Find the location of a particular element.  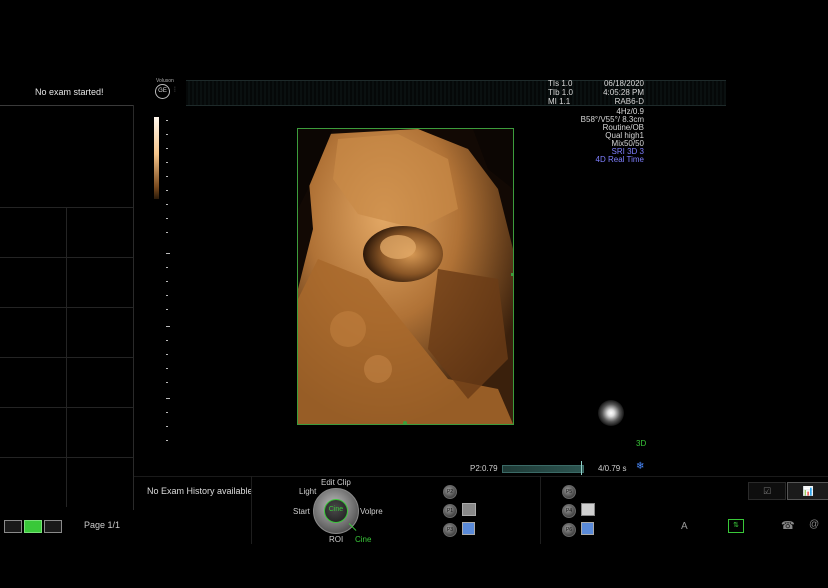

color-scale-bar is located at coordinates (156, 158).